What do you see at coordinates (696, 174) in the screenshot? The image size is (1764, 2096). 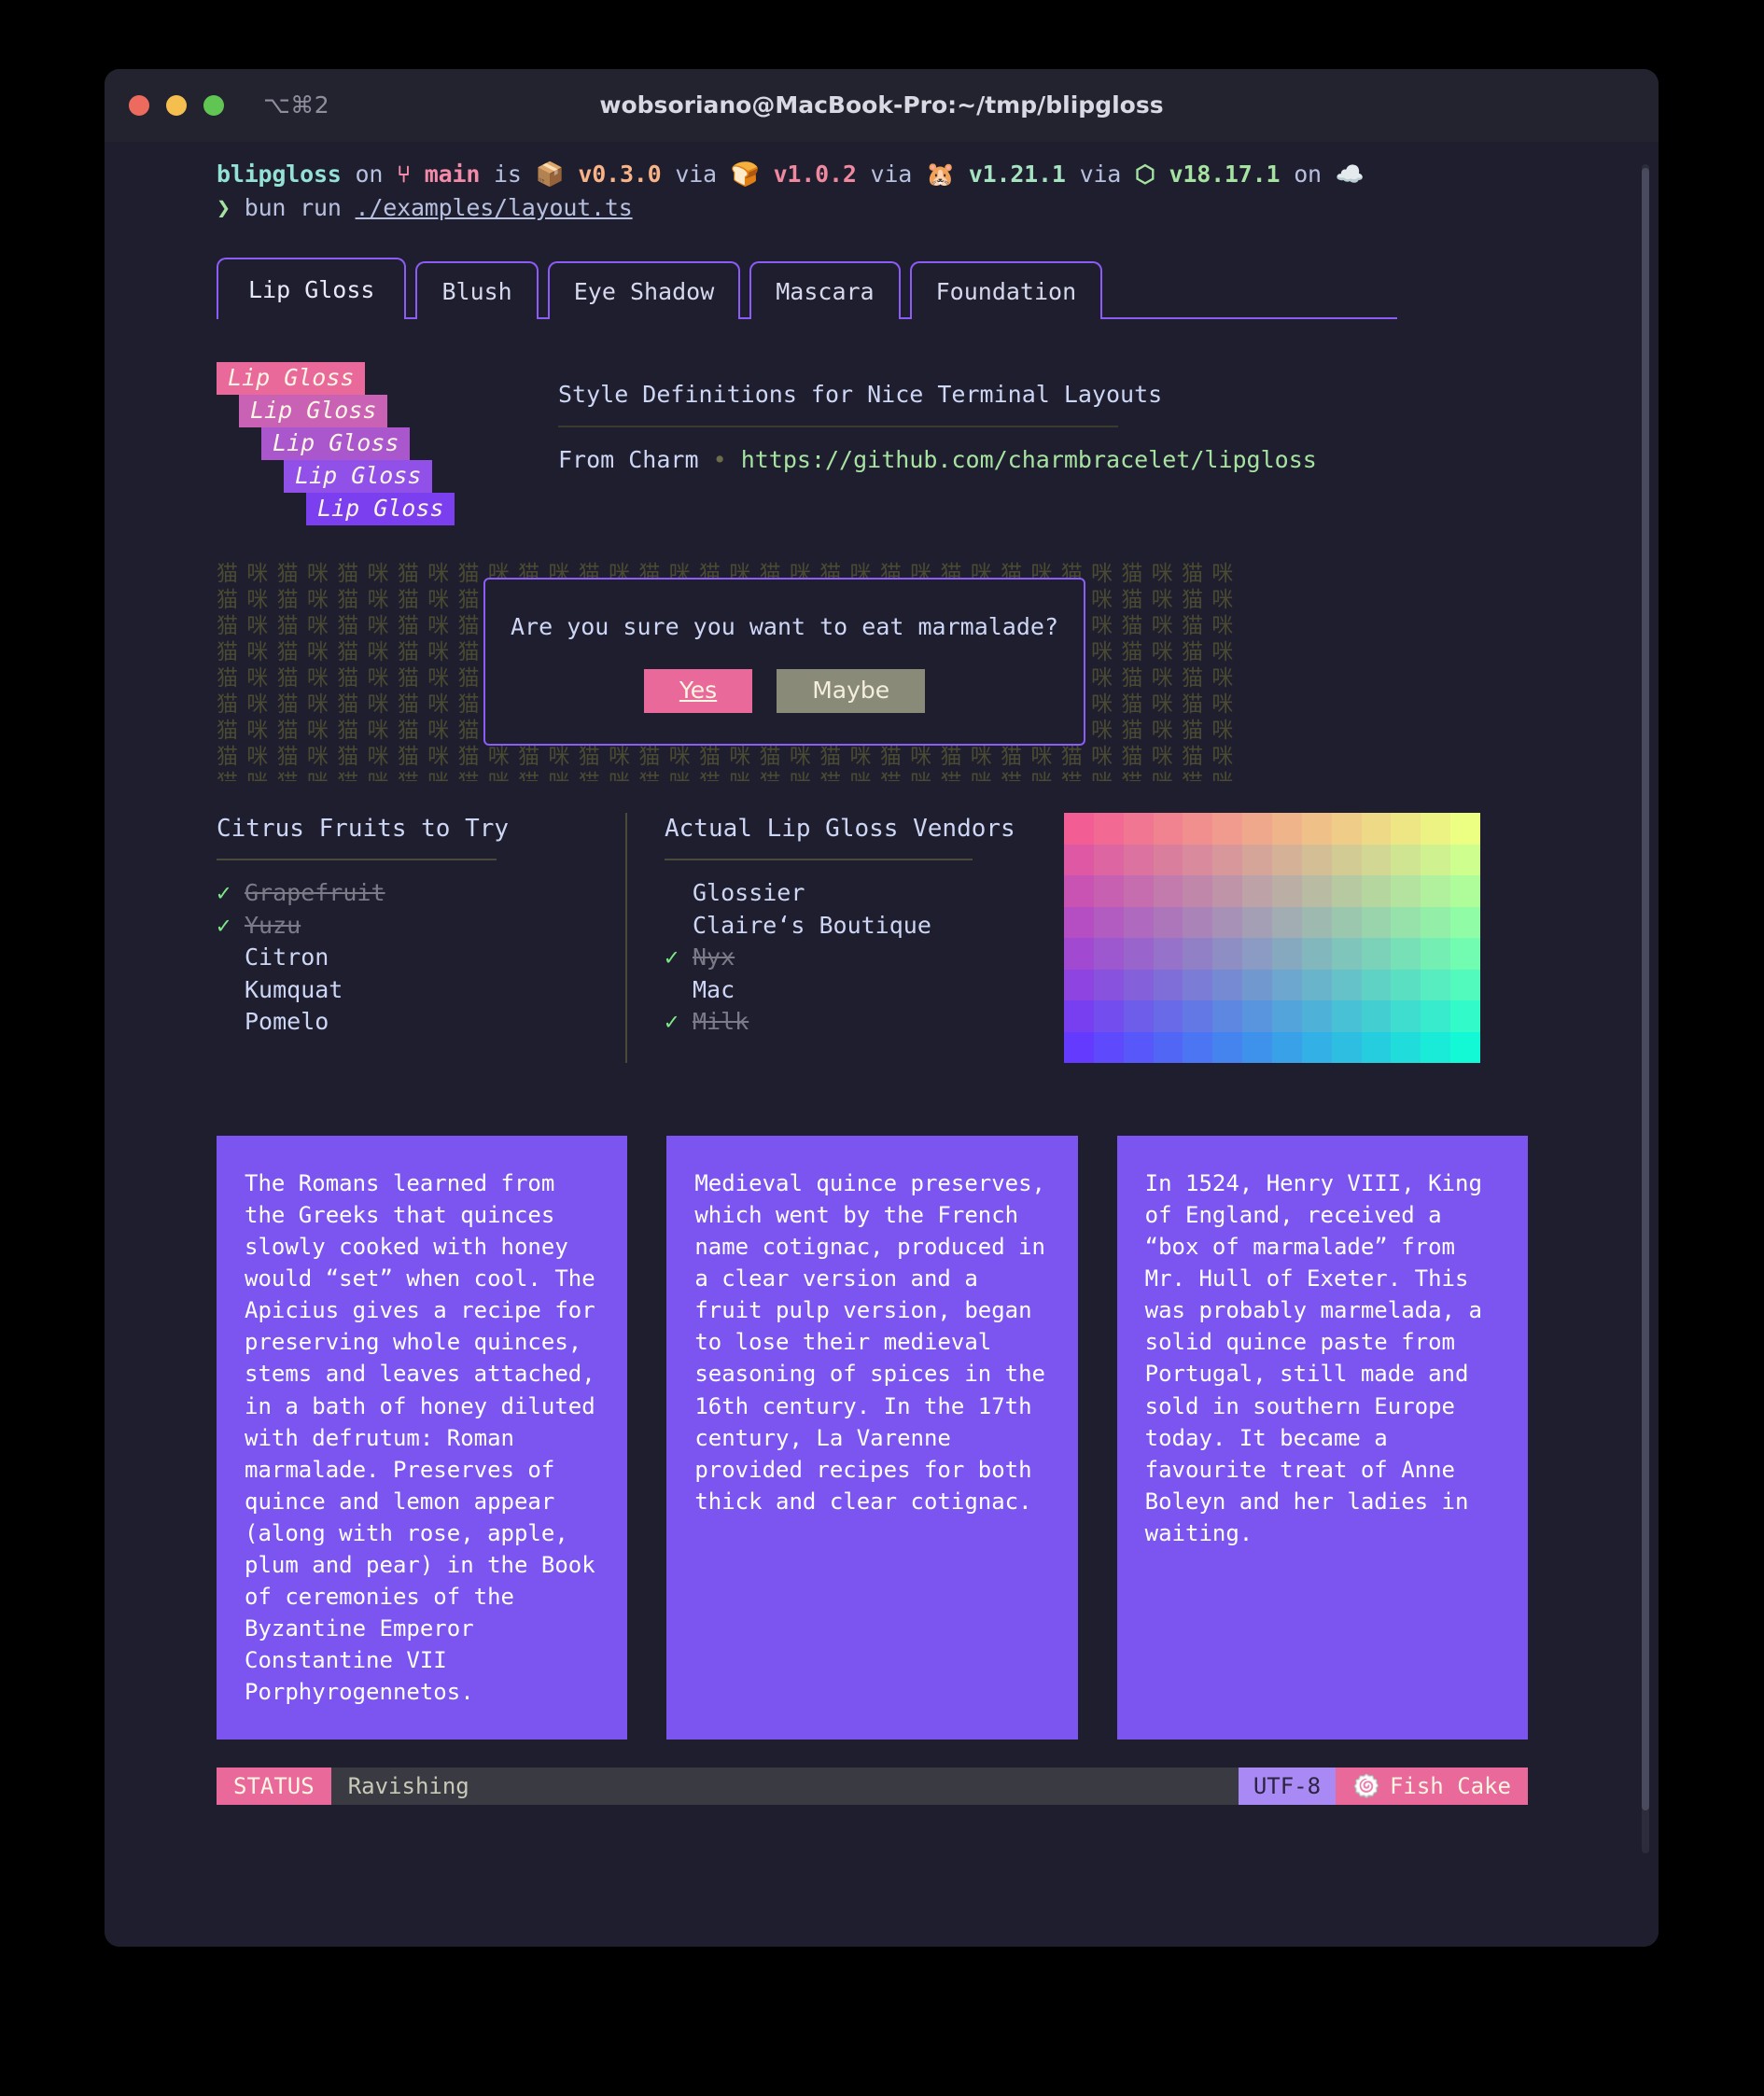 I see `prompt-via-1: via` at bounding box center [696, 174].